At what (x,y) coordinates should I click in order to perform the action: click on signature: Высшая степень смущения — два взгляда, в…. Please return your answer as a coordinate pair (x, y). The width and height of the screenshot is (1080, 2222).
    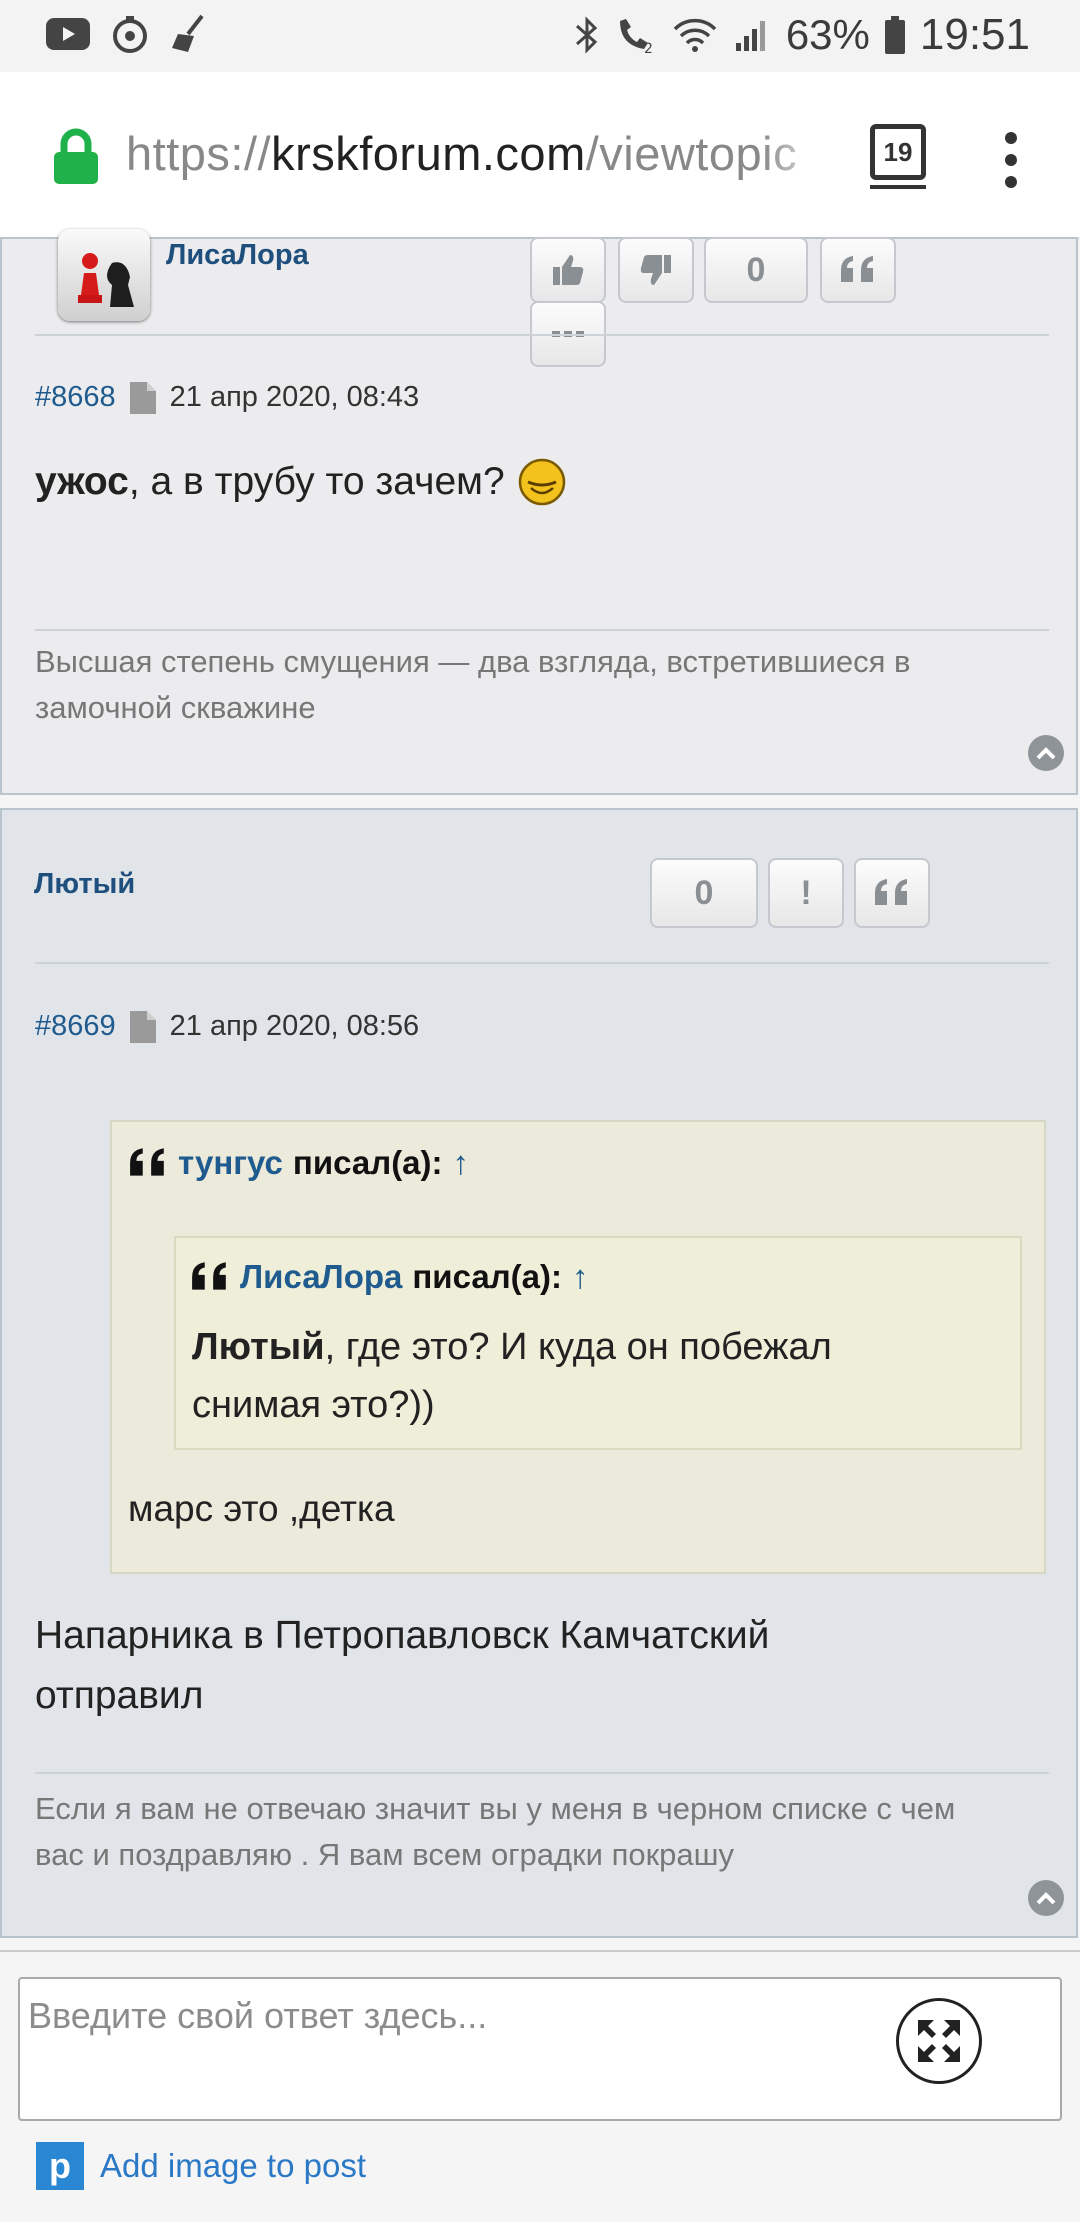
    Looking at the image, I should click on (473, 684).